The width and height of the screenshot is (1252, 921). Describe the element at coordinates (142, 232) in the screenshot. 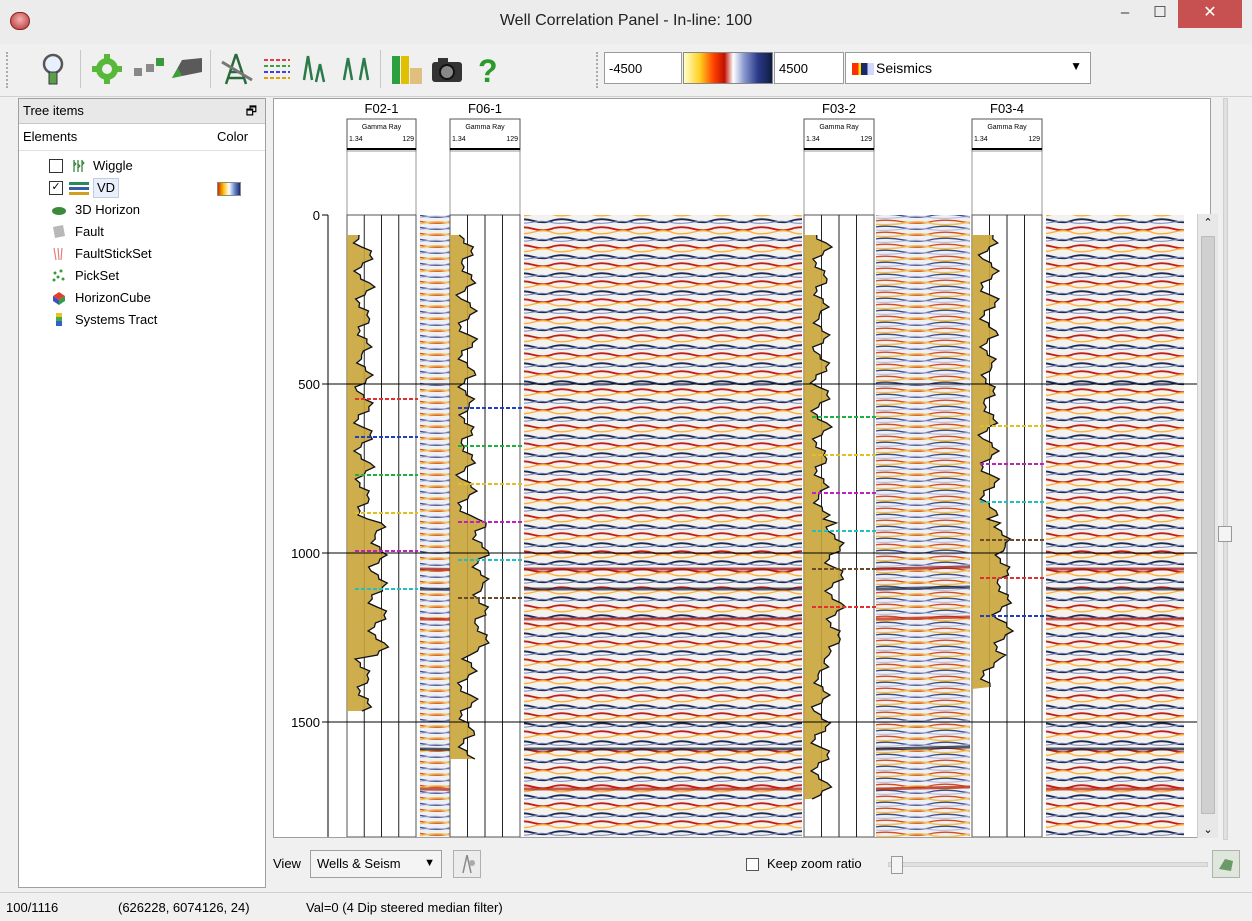

I see `tree-item-fault: Fault` at that location.